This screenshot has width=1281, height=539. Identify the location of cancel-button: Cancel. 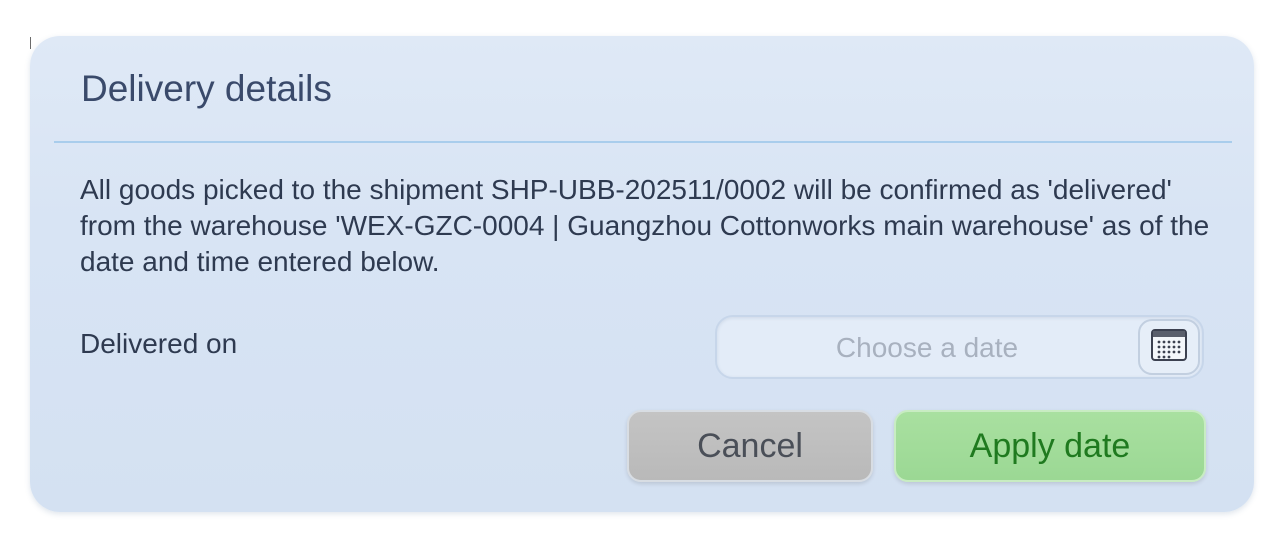
(750, 446).